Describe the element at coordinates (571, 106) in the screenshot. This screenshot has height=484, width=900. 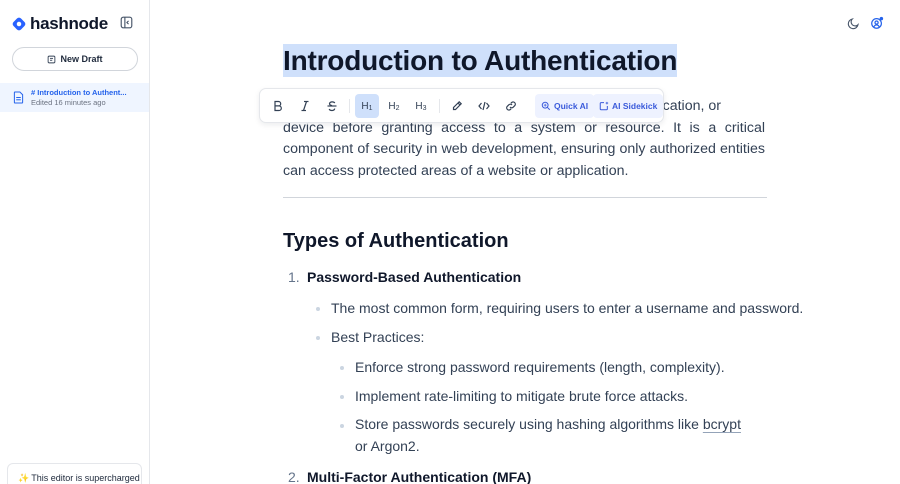
I see `quick-ai-label: Quick AI` at that location.